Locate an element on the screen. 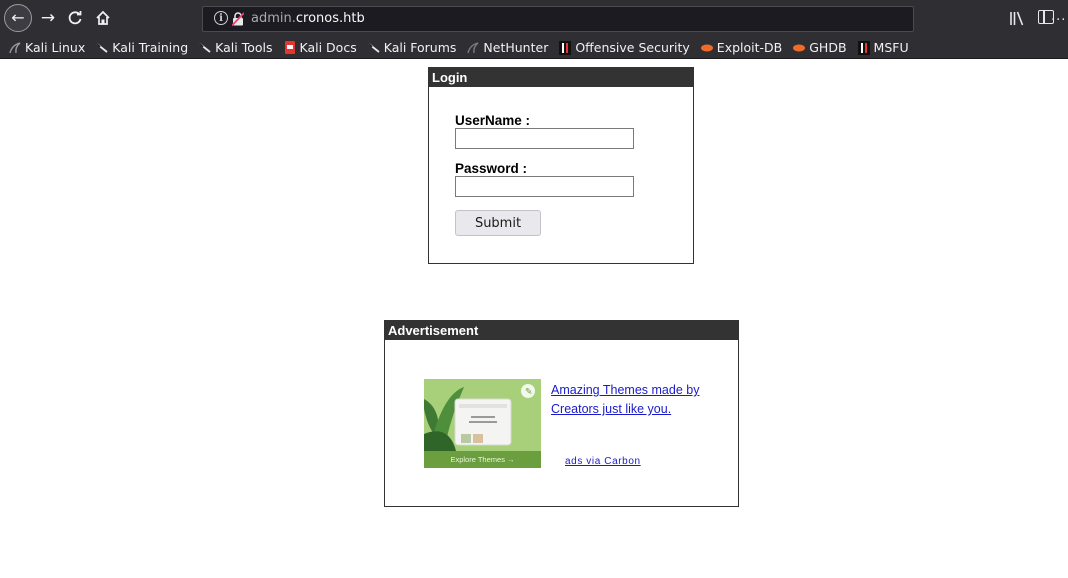 The width and height of the screenshot is (1068, 578). password-label: Password : is located at coordinates (491, 168).